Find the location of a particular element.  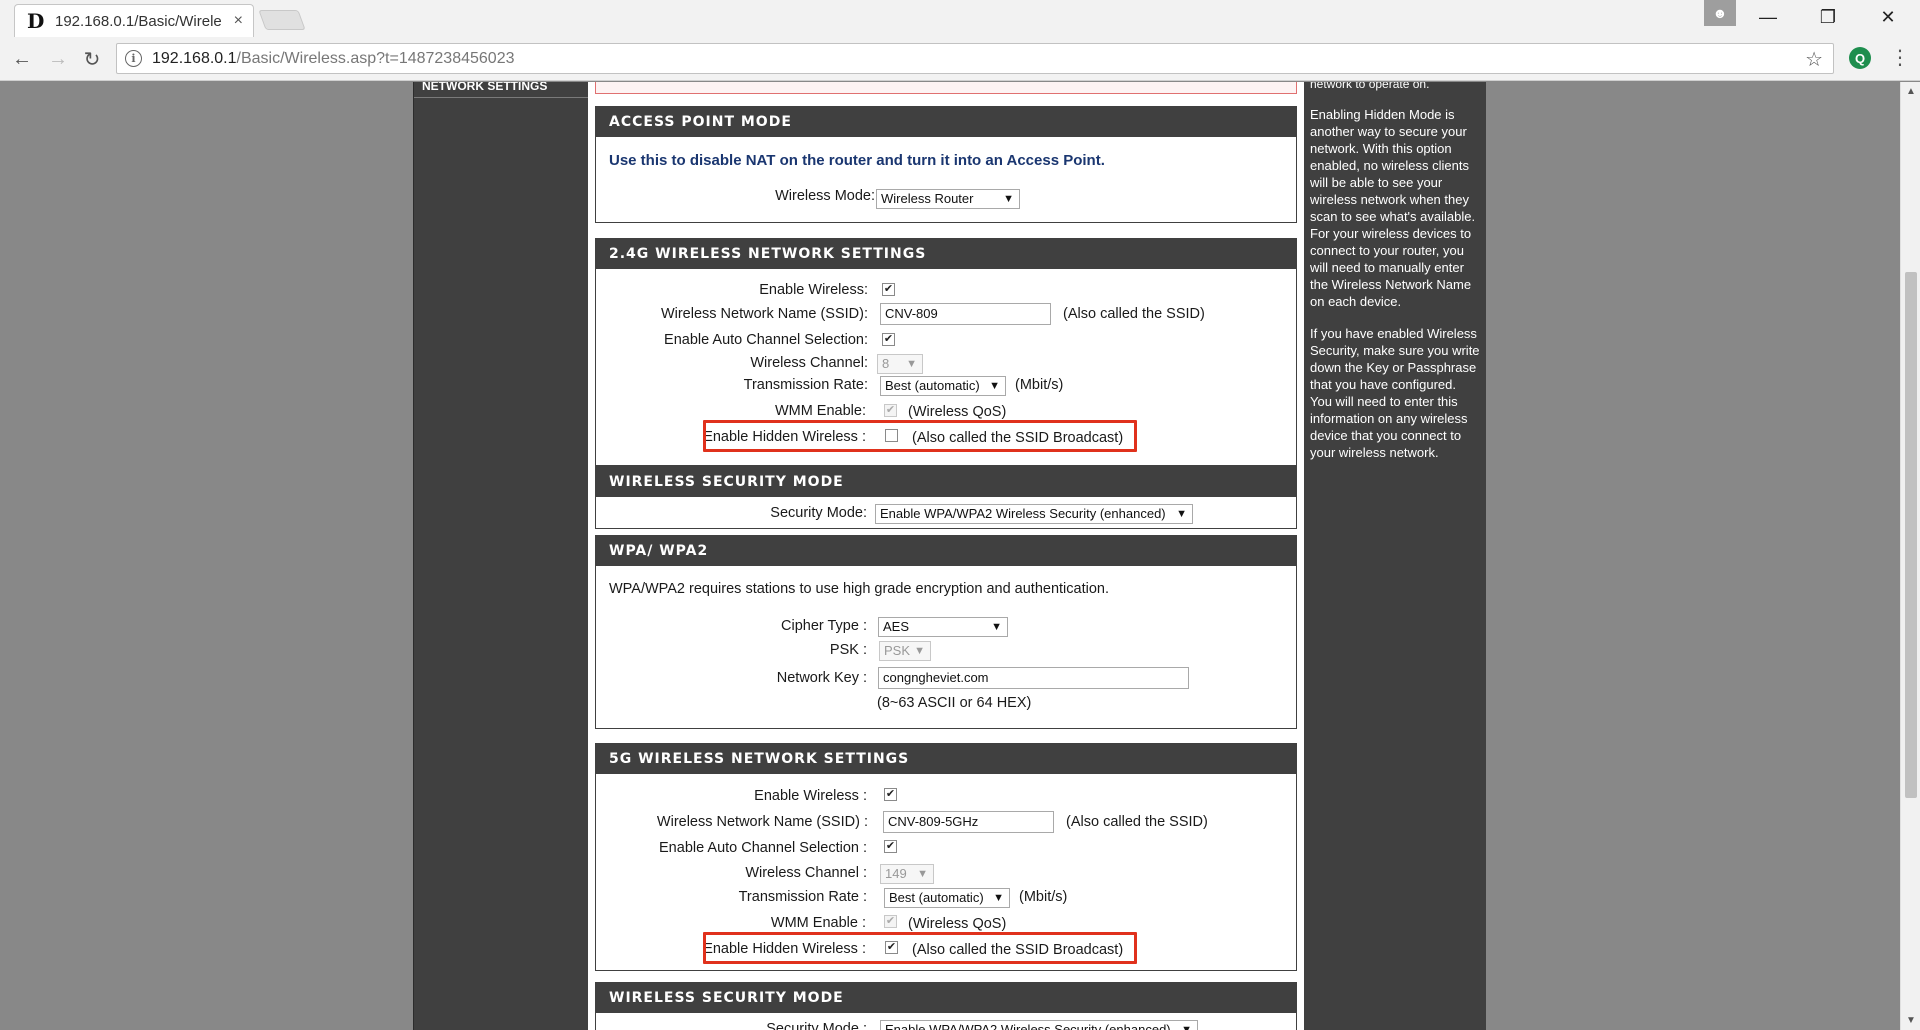

bookmark-star-icon: ☆ is located at coordinates (1814, 59).